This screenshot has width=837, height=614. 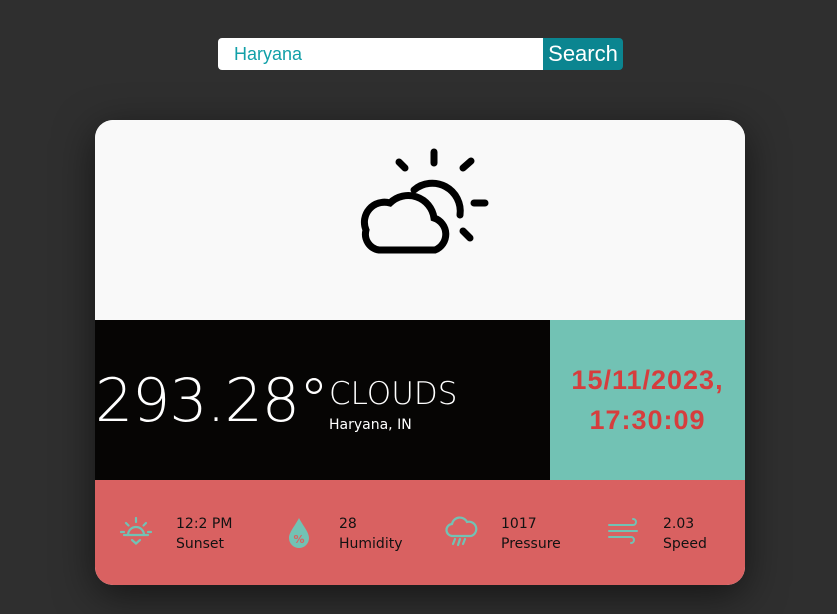 What do you see at coordinates (380, 54) in the screenshot?
I see `search-input` at bounding box center [380, 54].